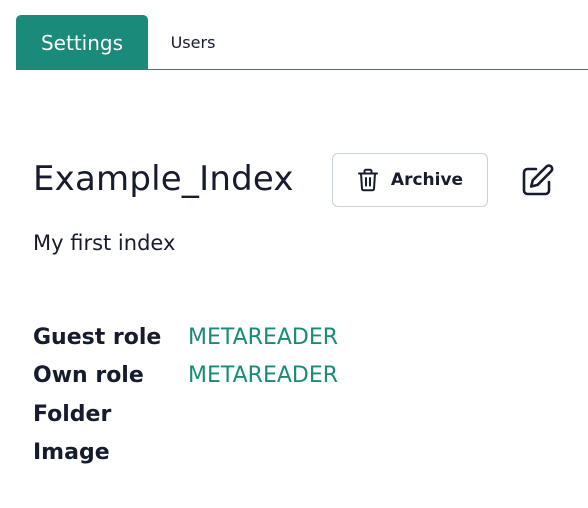  What do you see at coordinates (163, 179) in the screenshot?
I see `page-title: Example_Index` at bounding box center [163, 179].